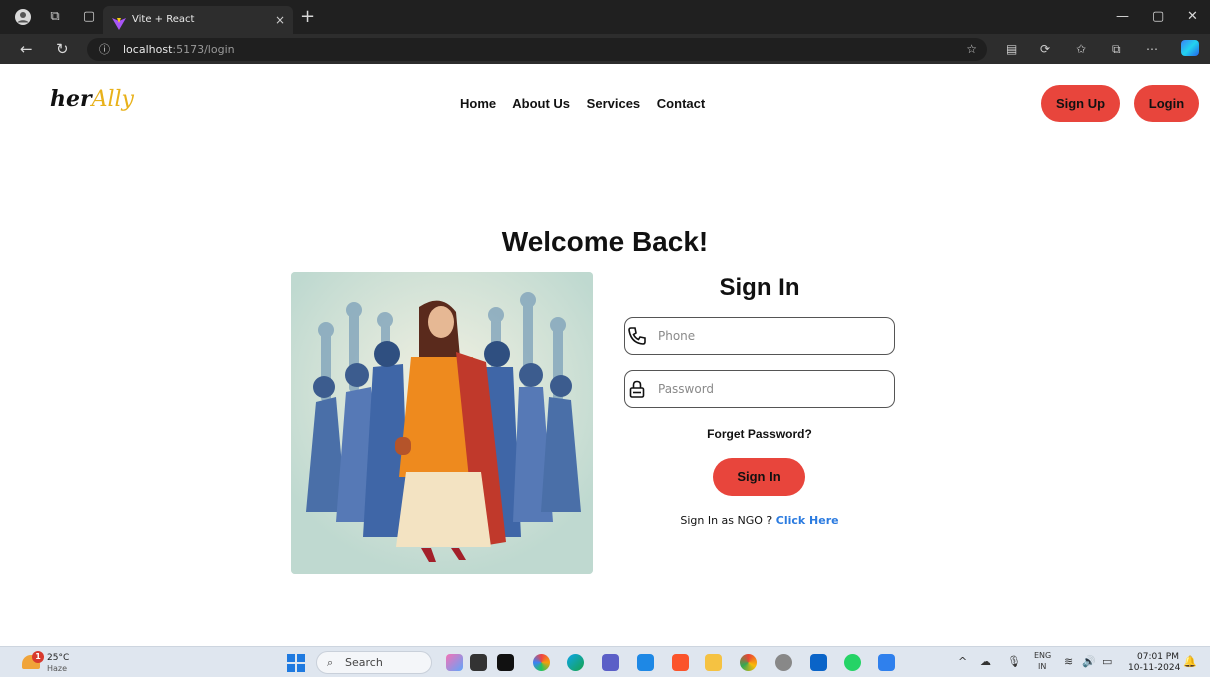 This screenshot has height=677, width=1210. Describe the element at coordinates (38, 657) in the screenshot. I see `weather-badge: 1` at that location.